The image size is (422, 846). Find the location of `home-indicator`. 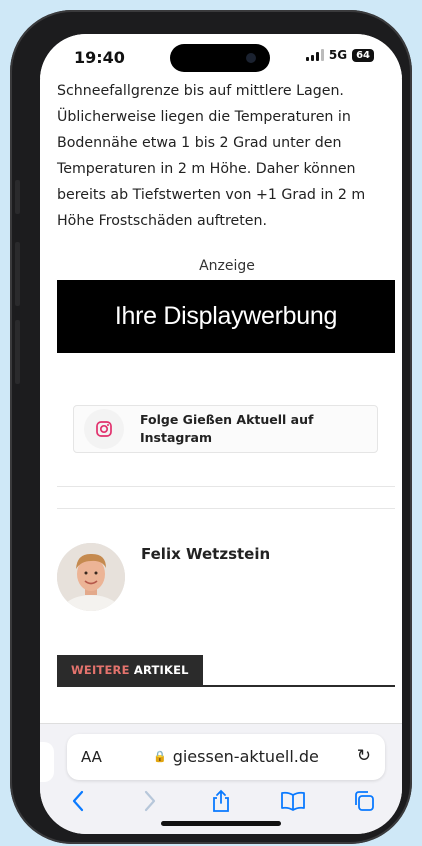

home-indicator is located at coordinates (221, 823).